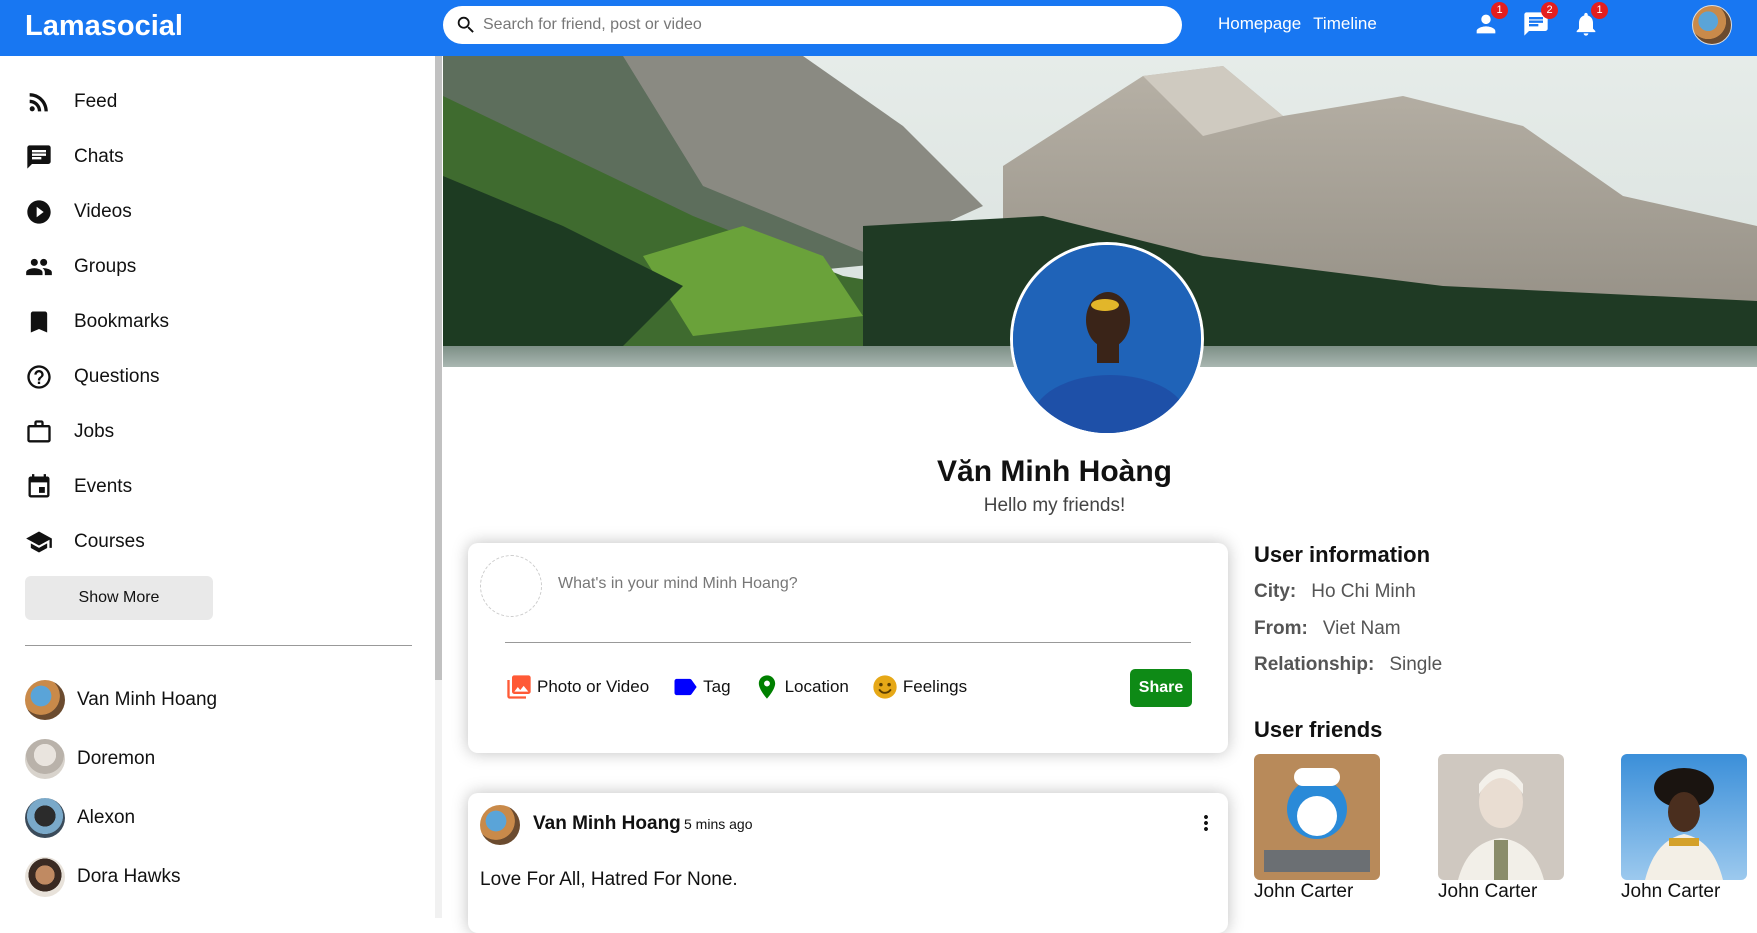 This screenshot has height=933, width=1757. What do you see at coordinates (1314, 664) in the screenshot?
I see `info-key: Relationship:` at bounding box center [1314, 664].